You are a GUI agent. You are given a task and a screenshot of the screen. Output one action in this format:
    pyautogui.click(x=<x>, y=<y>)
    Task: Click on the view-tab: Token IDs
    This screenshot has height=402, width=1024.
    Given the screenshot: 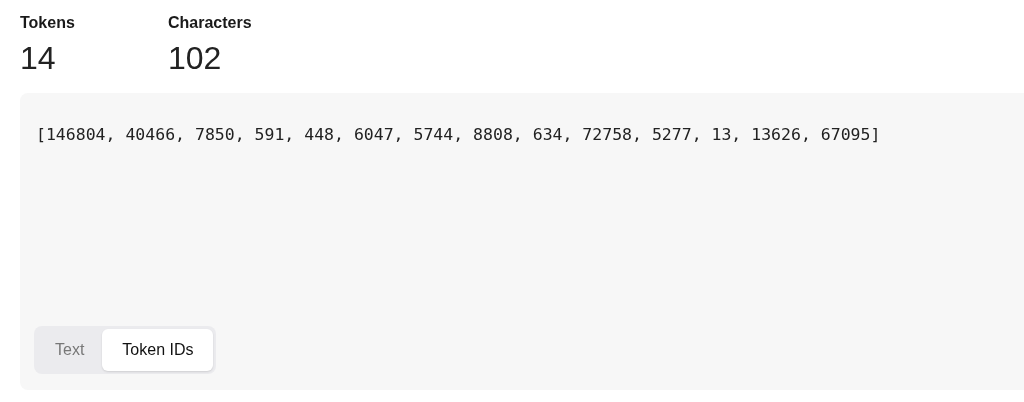 What is the action you would take?
    pyautogui.click(x=158, y=350)
    